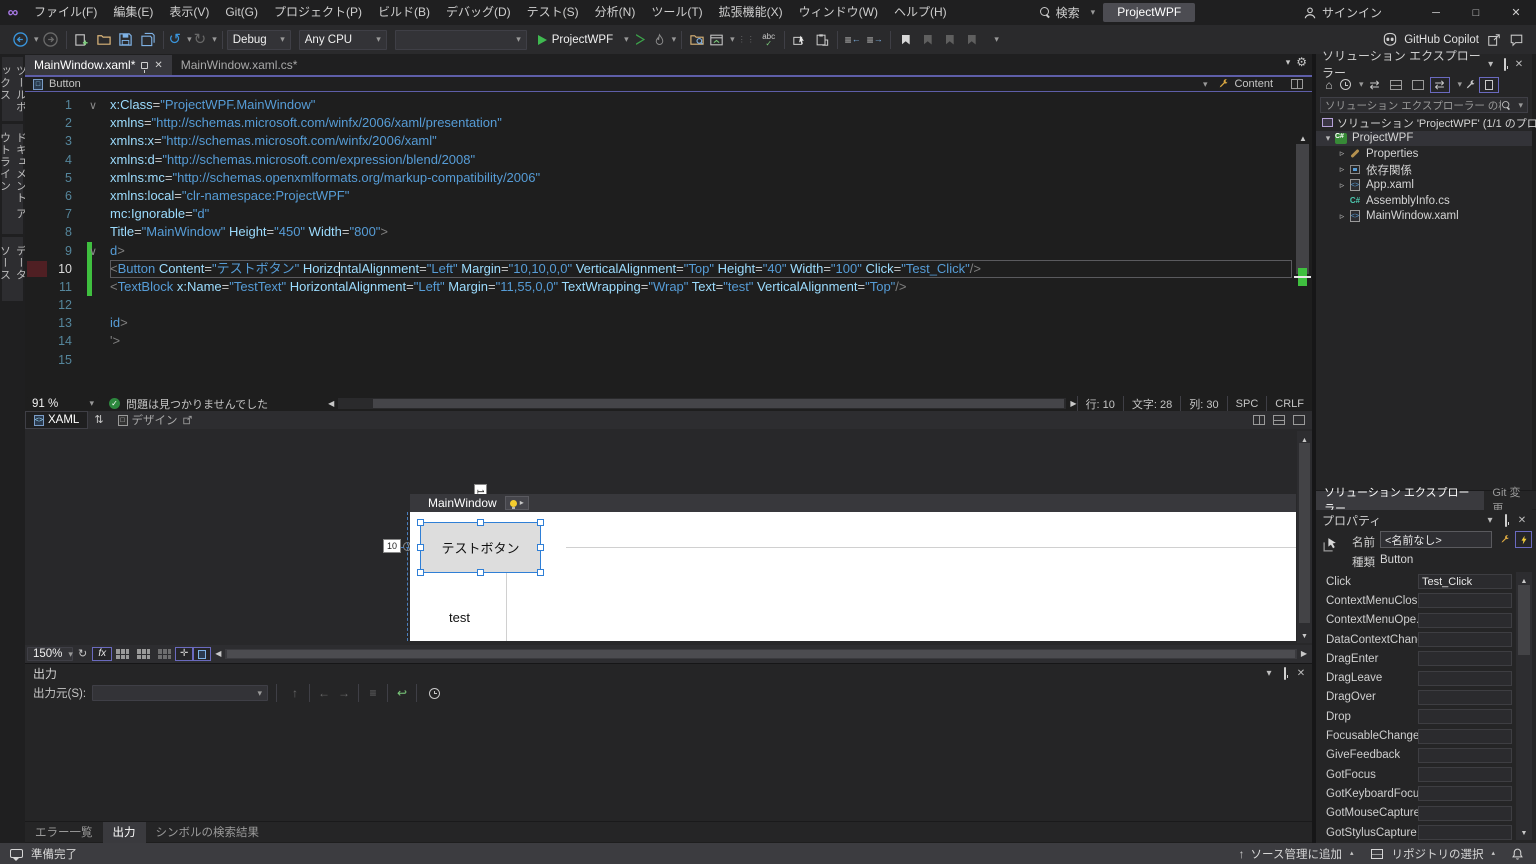 The width and height of the screenshot is (1536, 864). What do you see at coordinates (82, 40) in the screenshot?
I see `new-project-button` at bounding box center [82, 40].